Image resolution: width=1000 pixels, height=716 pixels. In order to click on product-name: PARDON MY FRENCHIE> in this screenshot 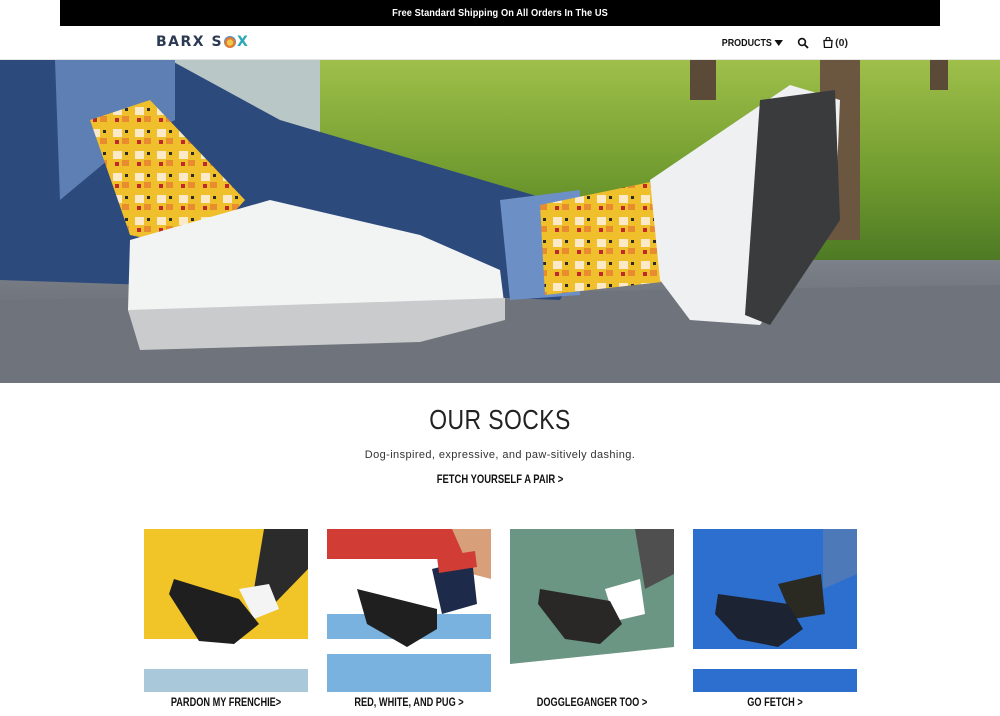, I will do `click(225, 703)`.